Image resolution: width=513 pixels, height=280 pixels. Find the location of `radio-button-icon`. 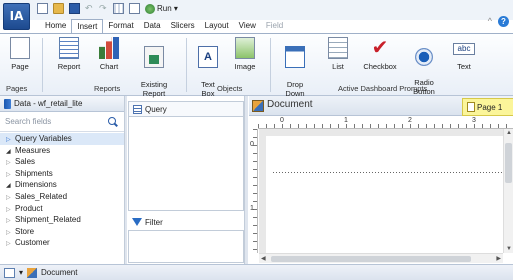

radio-button-icon is located at coordinates (424, 57).